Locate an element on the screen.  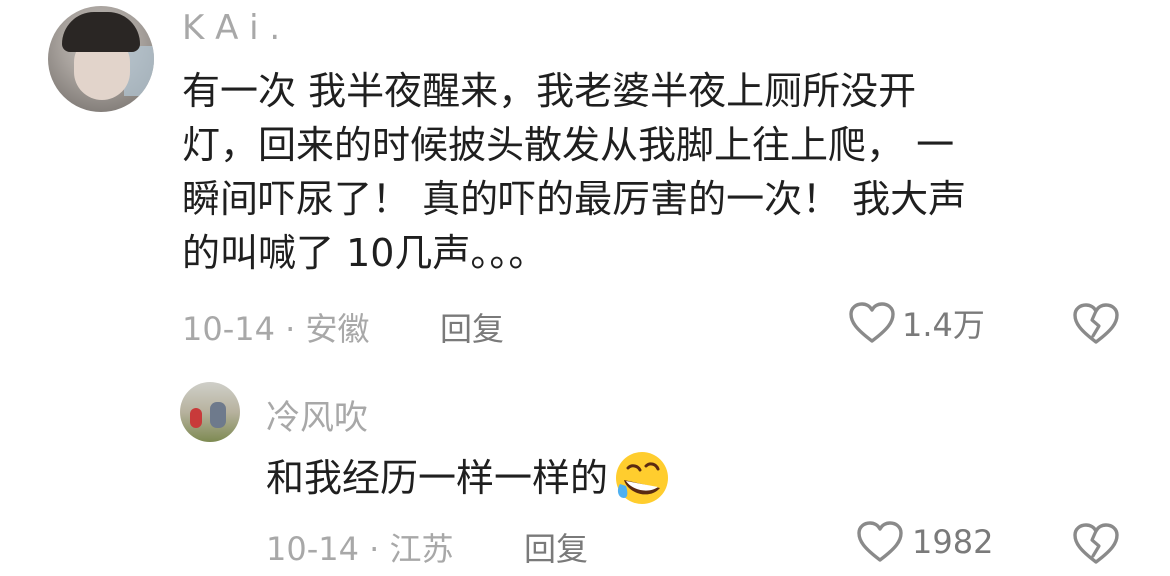
comment-username: K A i . is located at coordinates (231, 28).